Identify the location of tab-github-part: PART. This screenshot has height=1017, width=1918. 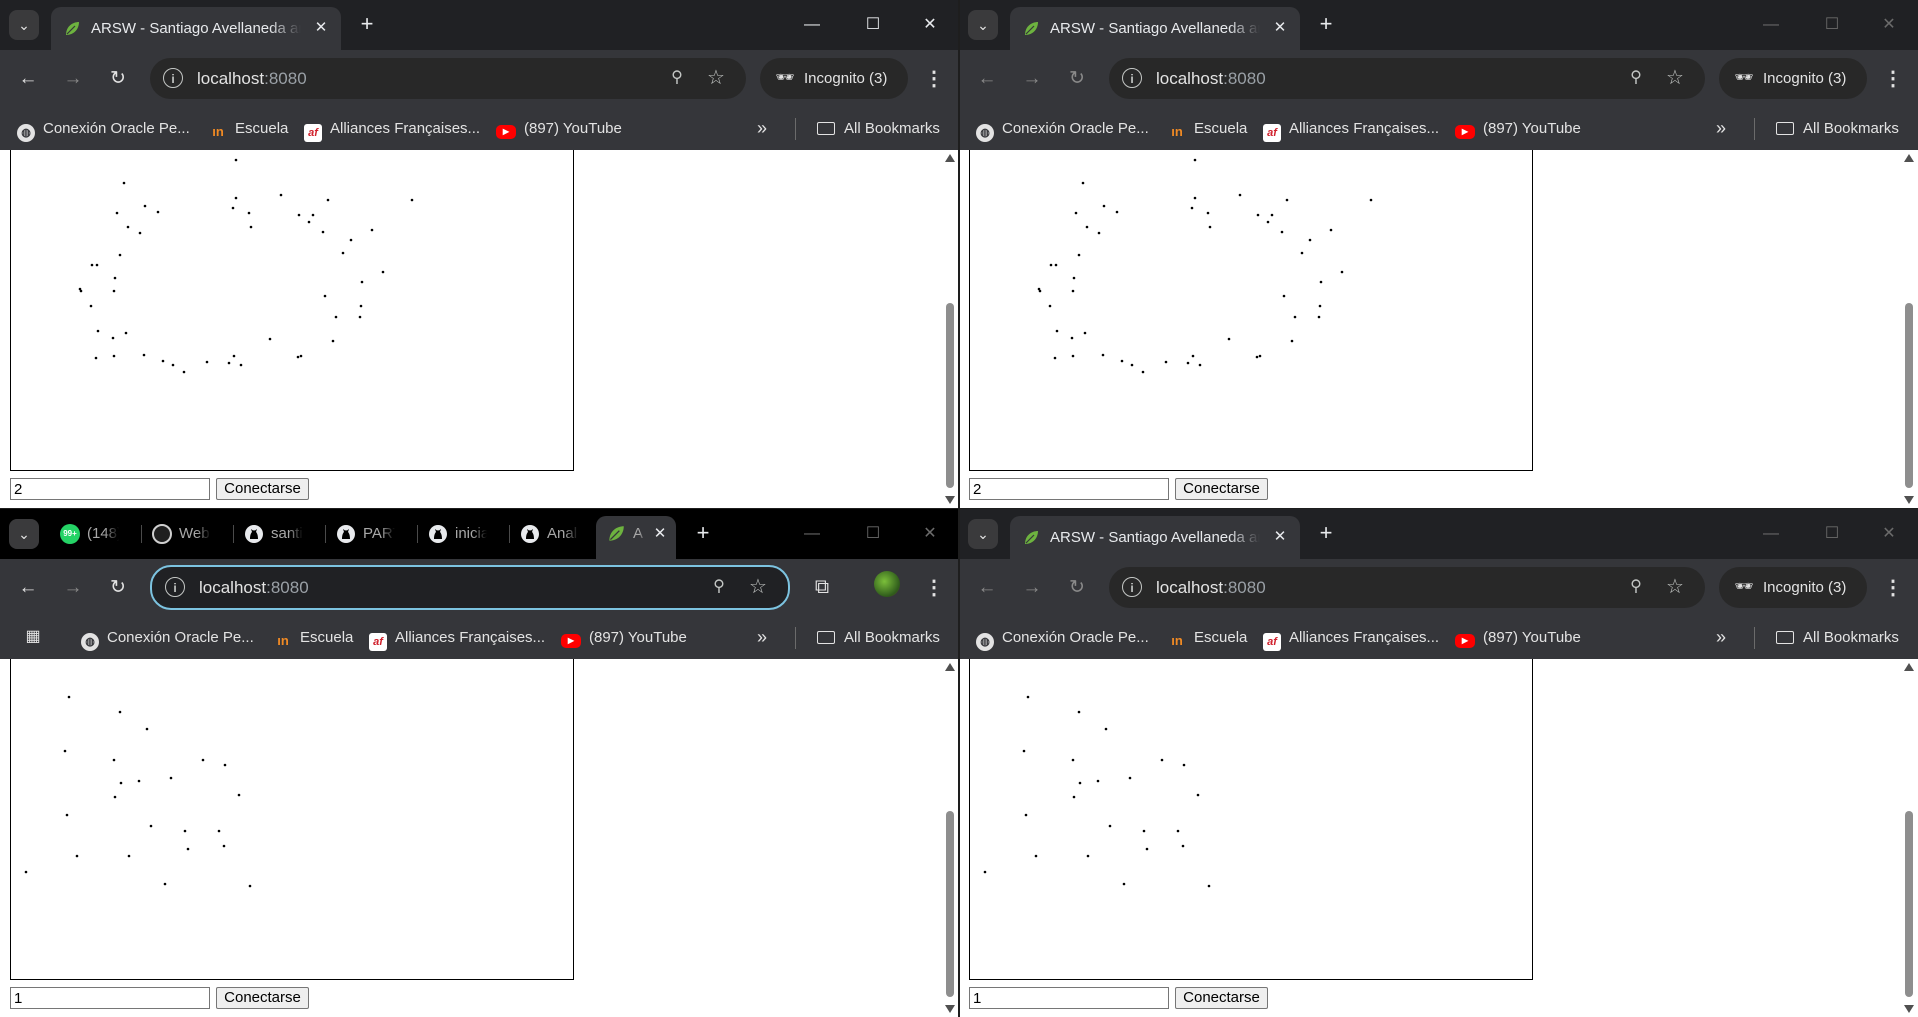
(372, 534).